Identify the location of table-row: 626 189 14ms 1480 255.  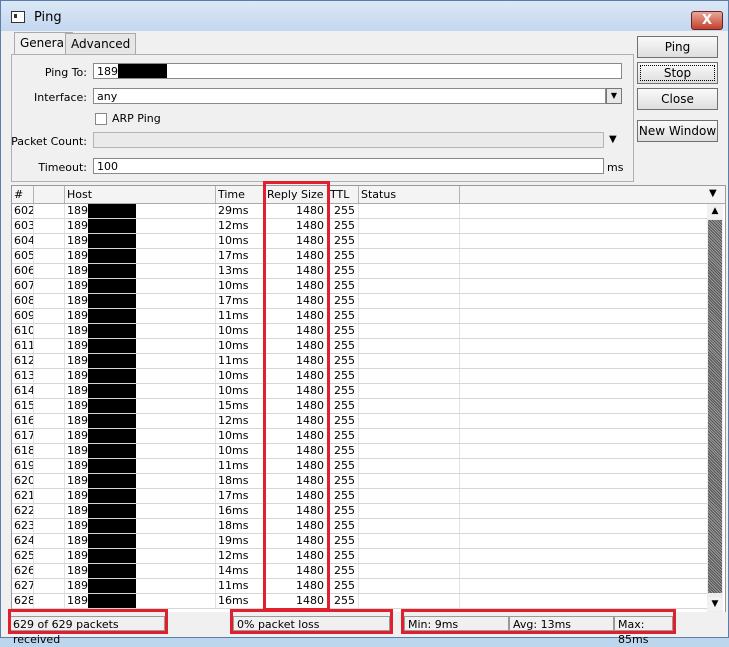
(359, 571).